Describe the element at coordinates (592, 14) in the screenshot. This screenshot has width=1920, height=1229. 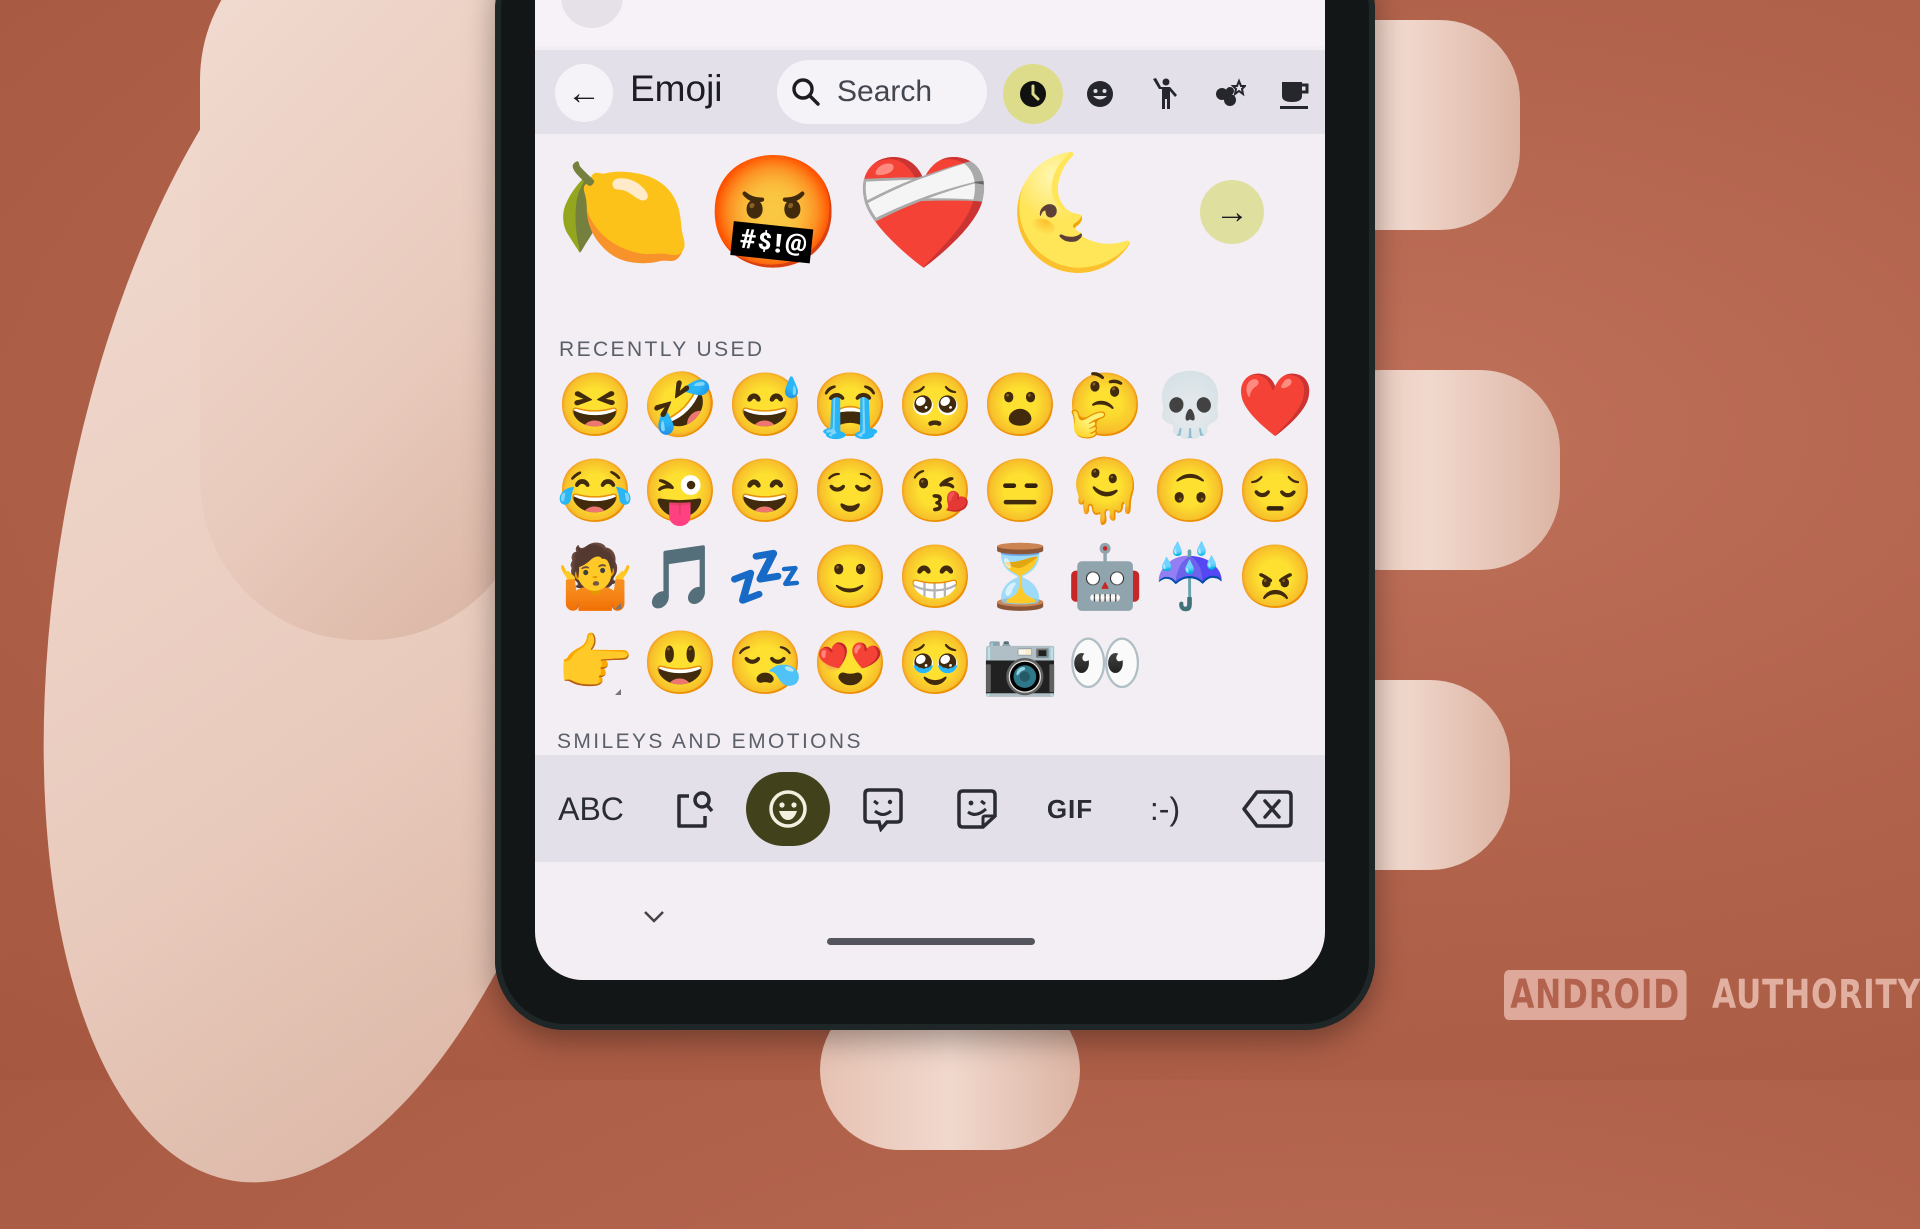
I see `plus-icon: +` at that location.